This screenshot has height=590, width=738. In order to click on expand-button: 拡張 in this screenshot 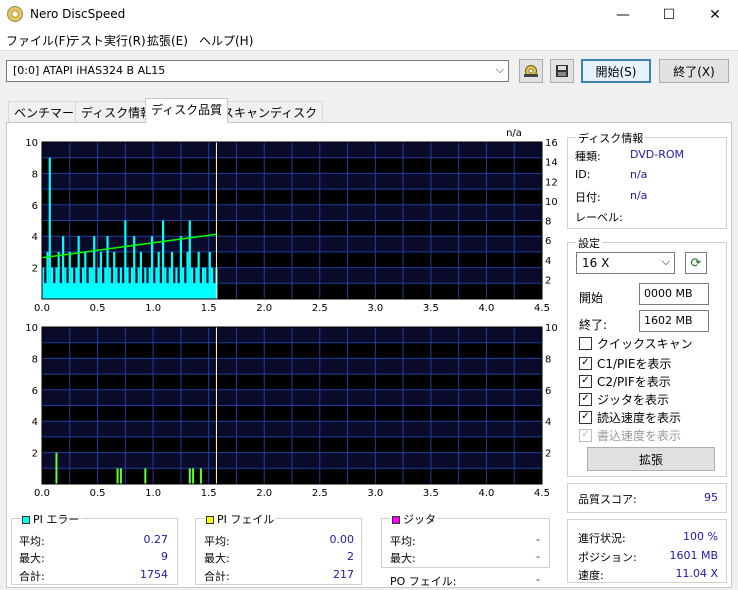, I will do `click(651, 459)`.